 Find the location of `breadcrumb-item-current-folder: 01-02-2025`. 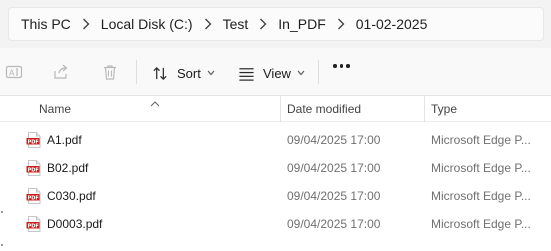

breadcrumb-item-current-folder: 01-02-2025 is located at coordinates (392, 24).